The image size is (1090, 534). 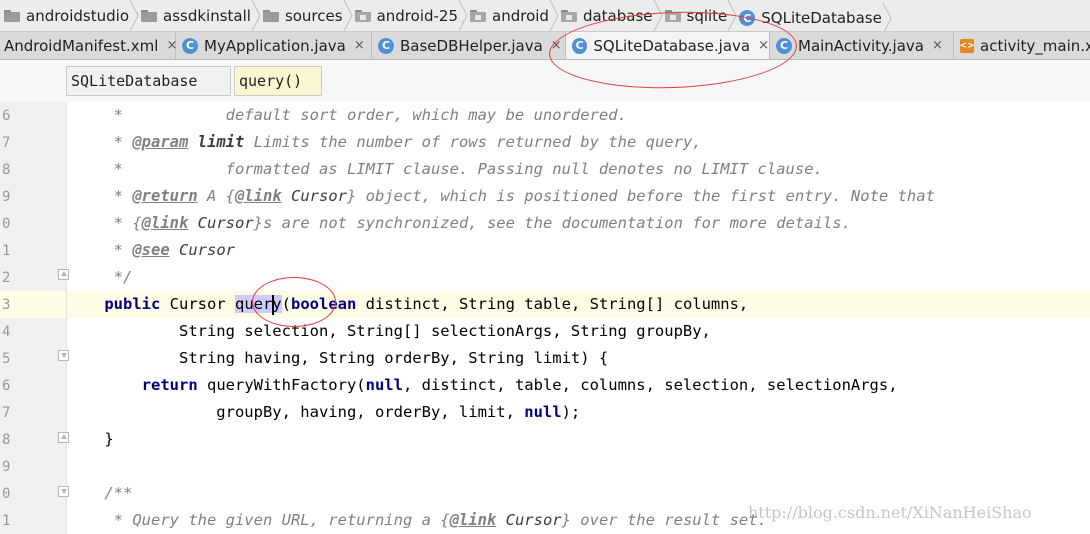 I want to click on line-number: 2, so click(x=6, y=278).